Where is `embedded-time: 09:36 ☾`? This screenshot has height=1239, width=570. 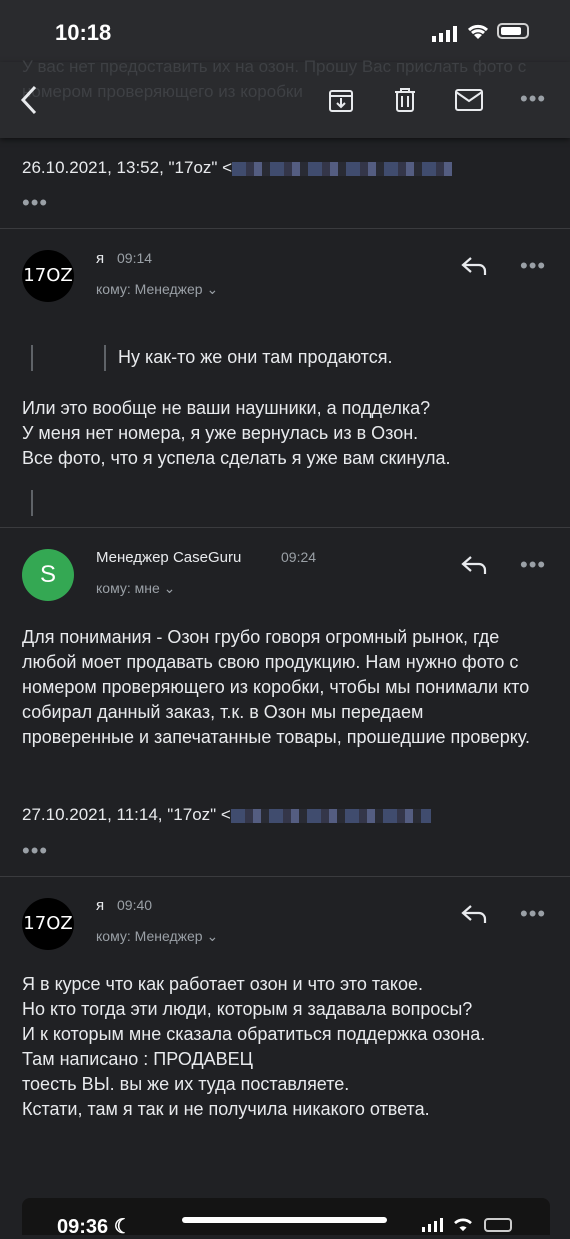 embedded-time: 09:36 ☾ is located at coordinates (94, 1227).